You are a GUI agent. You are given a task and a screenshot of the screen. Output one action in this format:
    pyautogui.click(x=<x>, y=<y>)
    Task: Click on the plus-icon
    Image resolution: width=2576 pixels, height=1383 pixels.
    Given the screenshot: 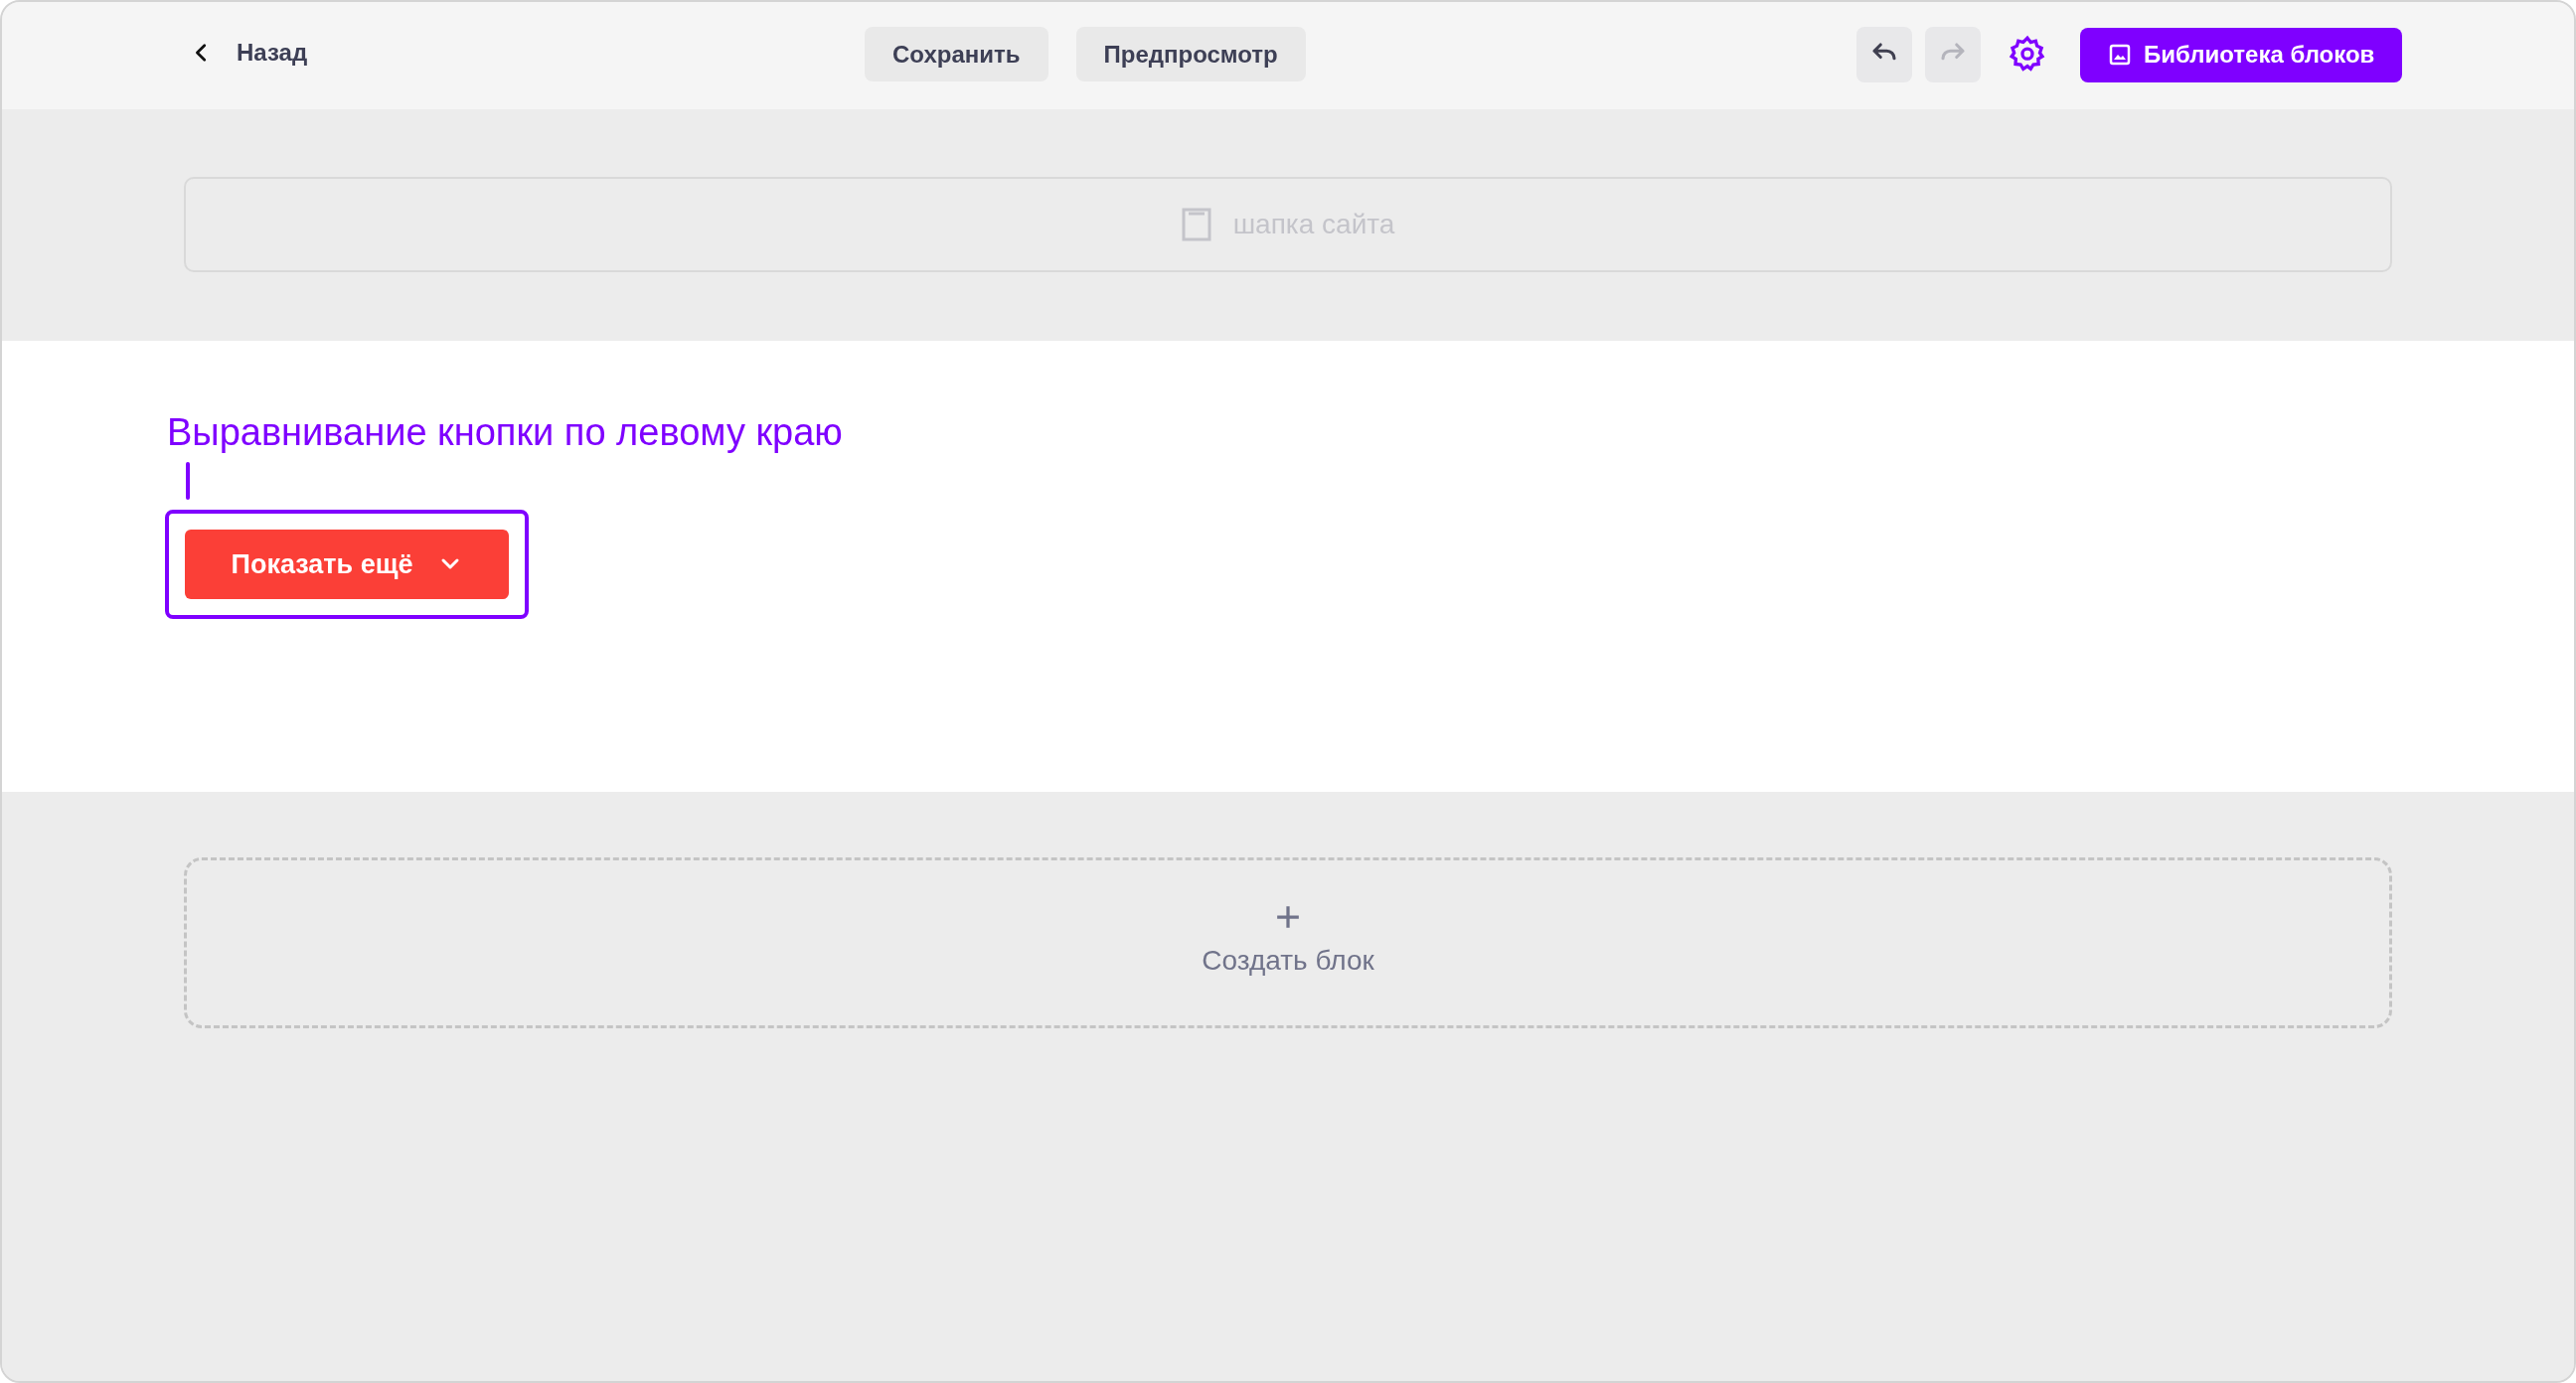 What is the action you would take?
    pyautogui.click(x=1288, y=917)
    